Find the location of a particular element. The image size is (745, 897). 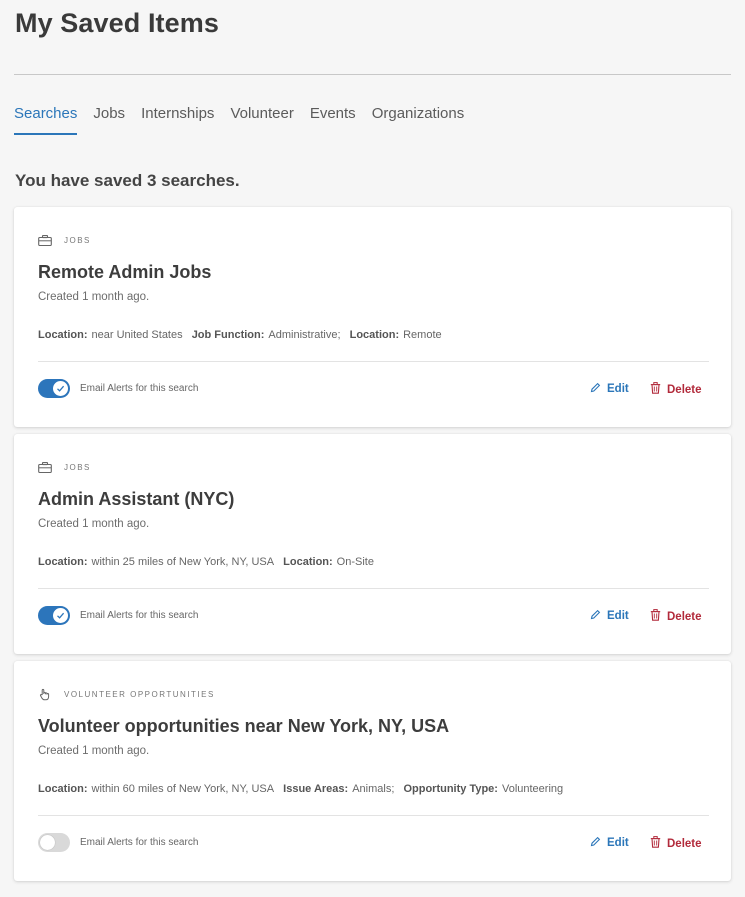

criteria-value: within 25 miles of New York, NY, USA is located at coordinates (183, 562).